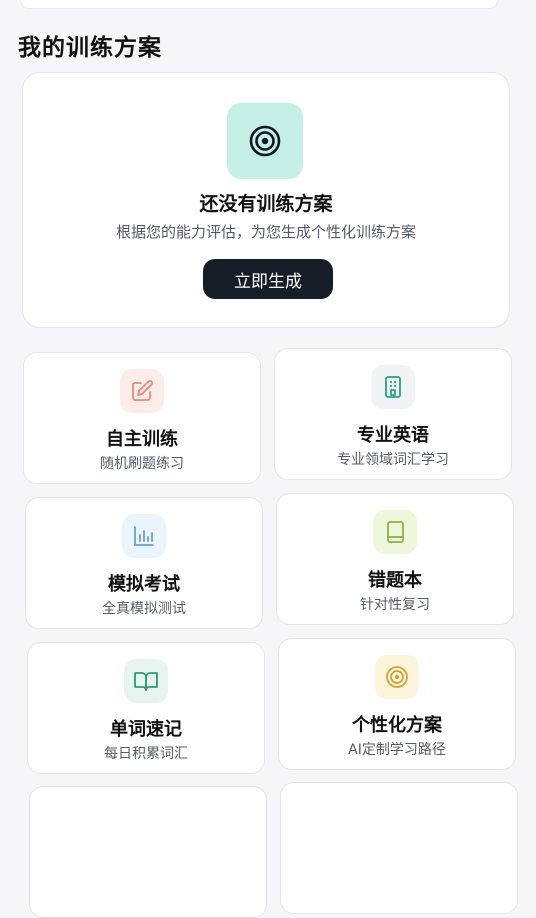 Image resolution: width=536 pixels, height=918 pixels. What do you see at coordinates (142, 391) in the screenshot?
I see `edit-icon` at bounding box center [142, 391].